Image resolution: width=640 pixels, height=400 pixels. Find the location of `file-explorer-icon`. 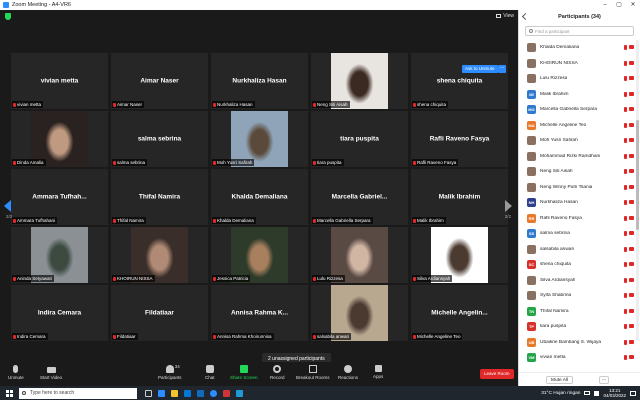

file-explorer-icon is located at coordinates (174, 393).